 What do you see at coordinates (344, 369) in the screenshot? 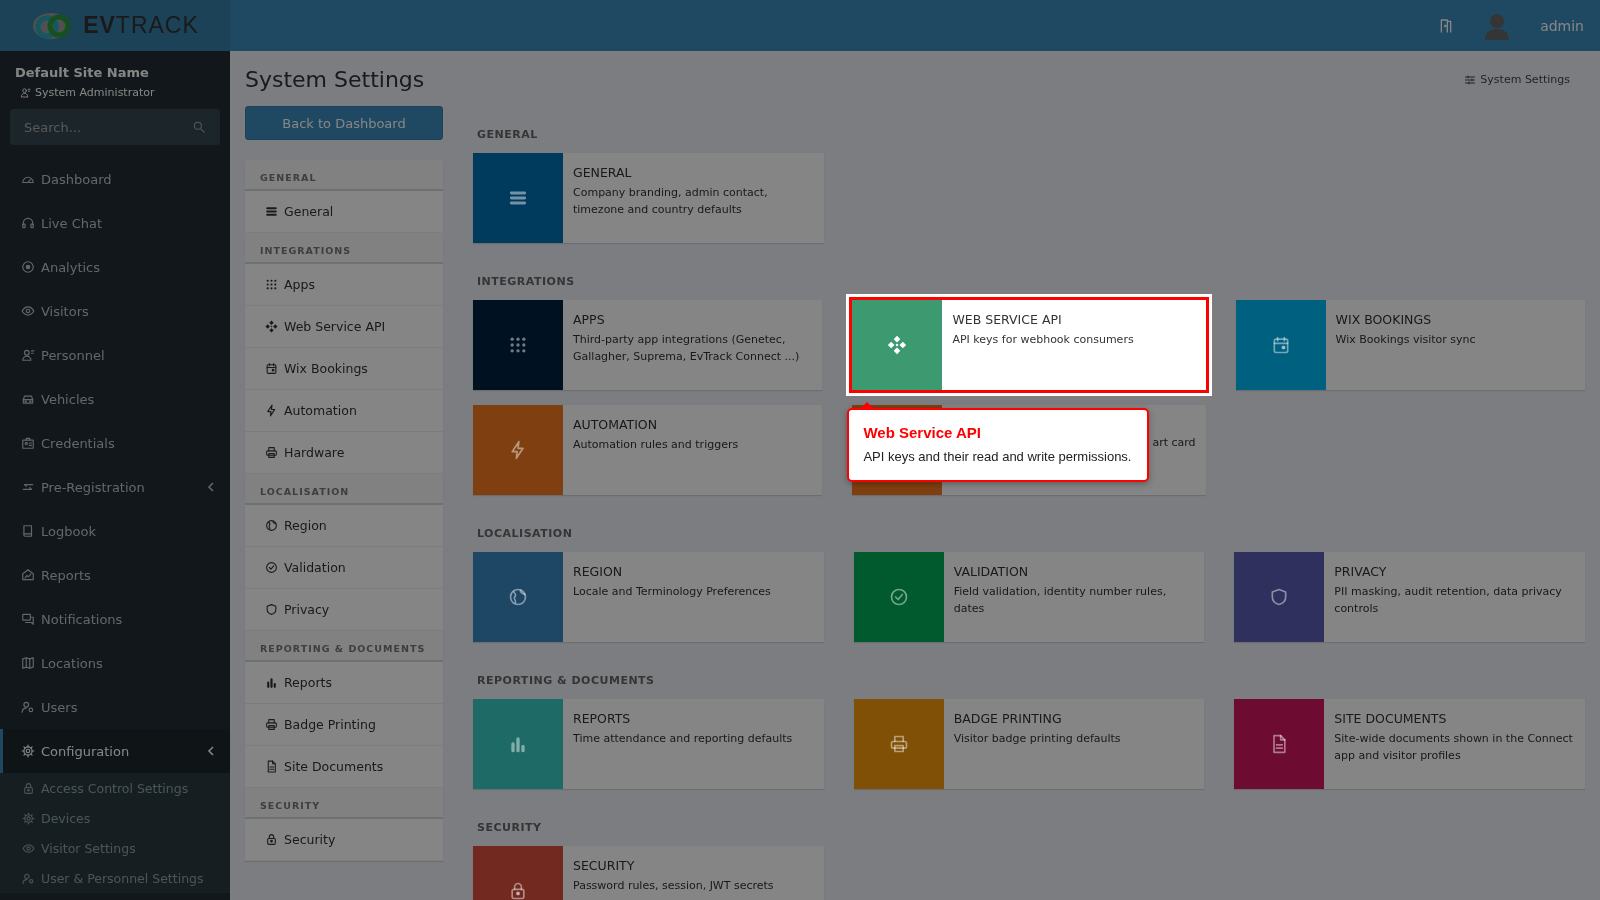
I see `nav-item: Wix Bookings` at bounding box center [344, 369].